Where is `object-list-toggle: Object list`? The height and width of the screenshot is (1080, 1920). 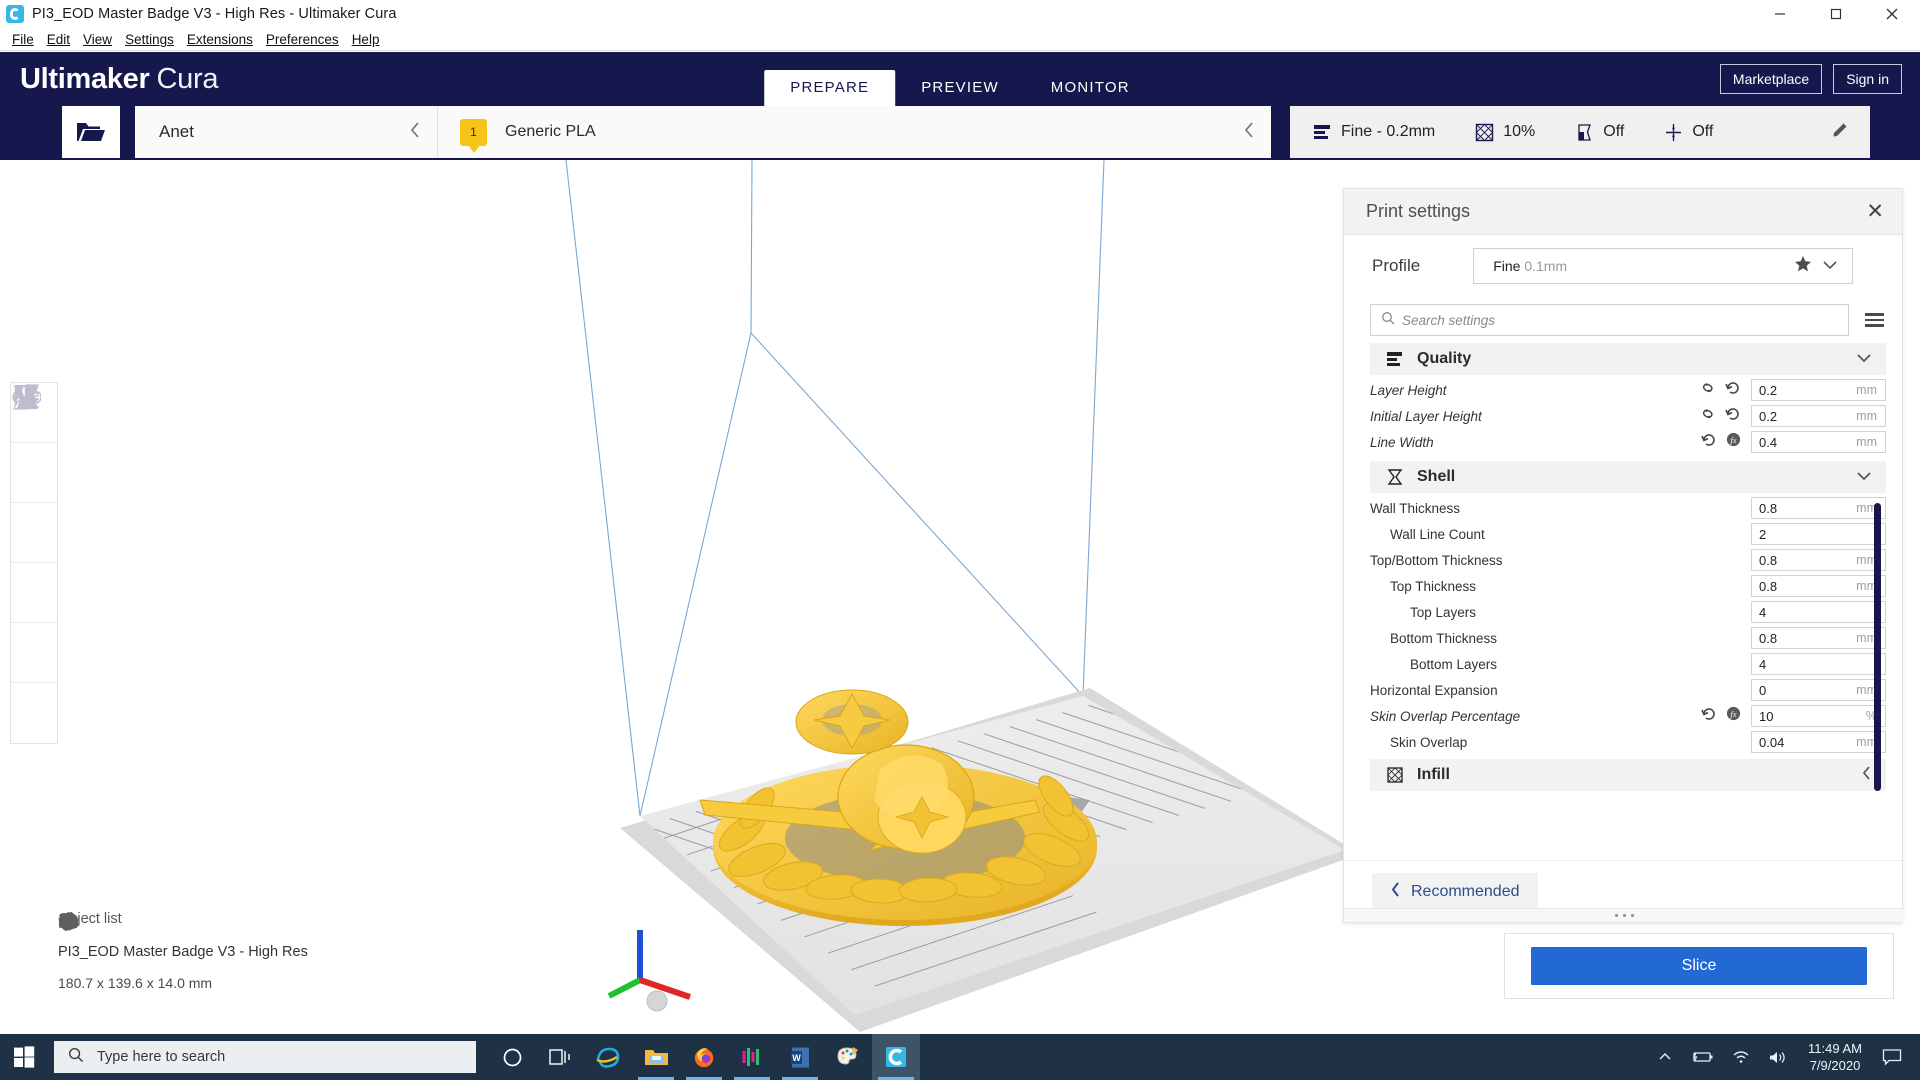
object-list-toggle: Object list is located at coordinates (183, 919).